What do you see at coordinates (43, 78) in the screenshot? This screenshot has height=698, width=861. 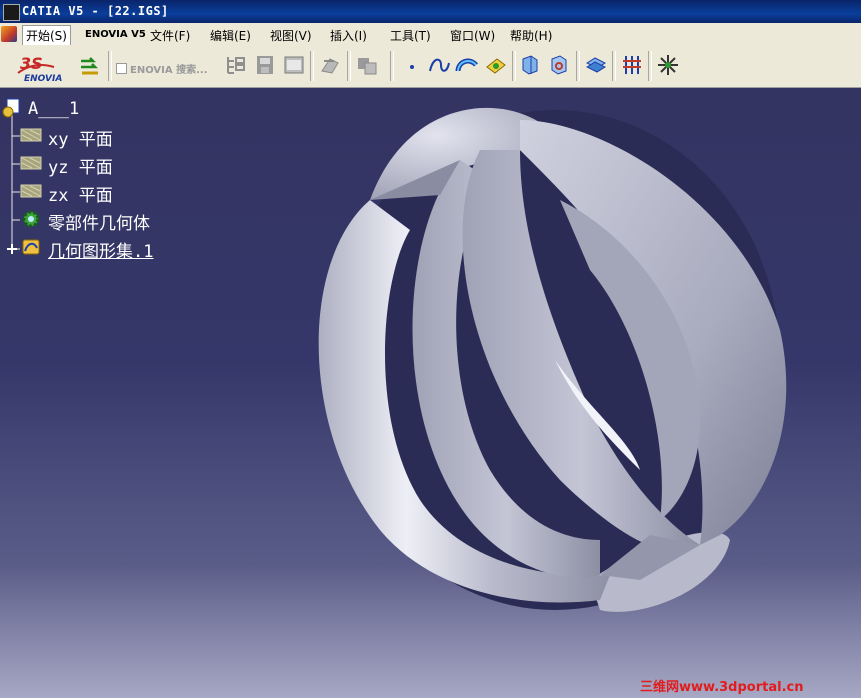 I see `svg-text: ENOVIA` at bounding box center [43, 78].